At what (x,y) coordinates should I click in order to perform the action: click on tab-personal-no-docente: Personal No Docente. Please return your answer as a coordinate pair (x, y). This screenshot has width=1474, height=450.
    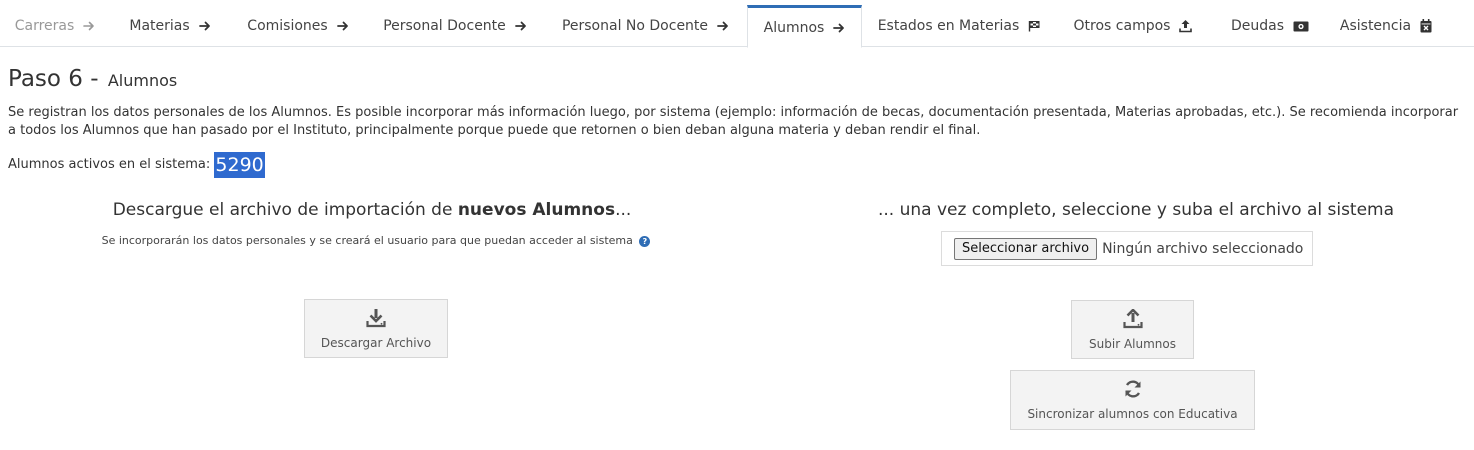
    Looking at the image, I should click on (645, 26).